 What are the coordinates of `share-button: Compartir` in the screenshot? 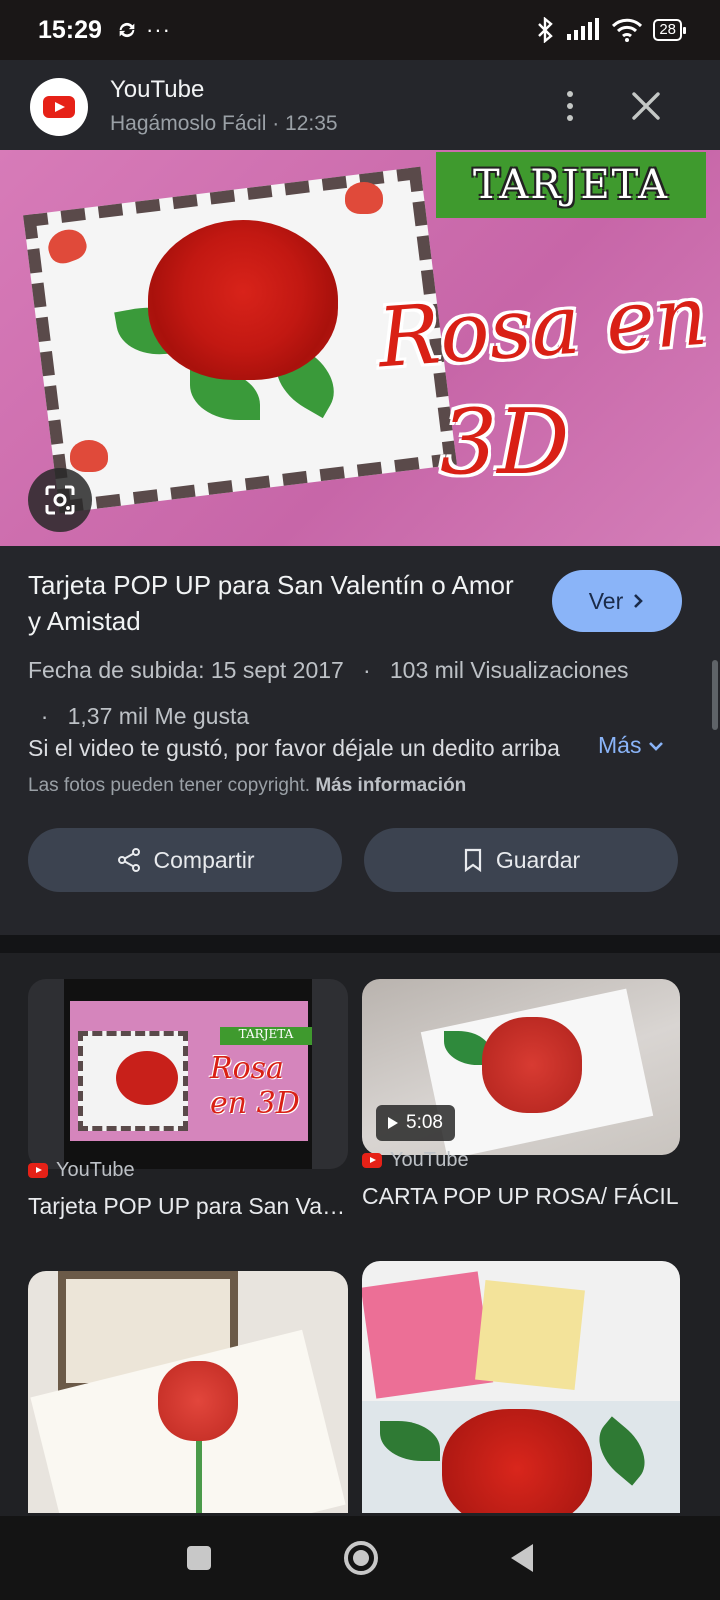 It's located at (185, 860).